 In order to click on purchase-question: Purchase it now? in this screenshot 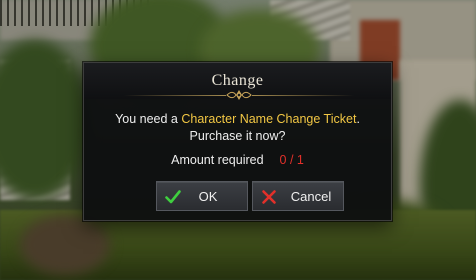, I will do `click(237, 136)`.